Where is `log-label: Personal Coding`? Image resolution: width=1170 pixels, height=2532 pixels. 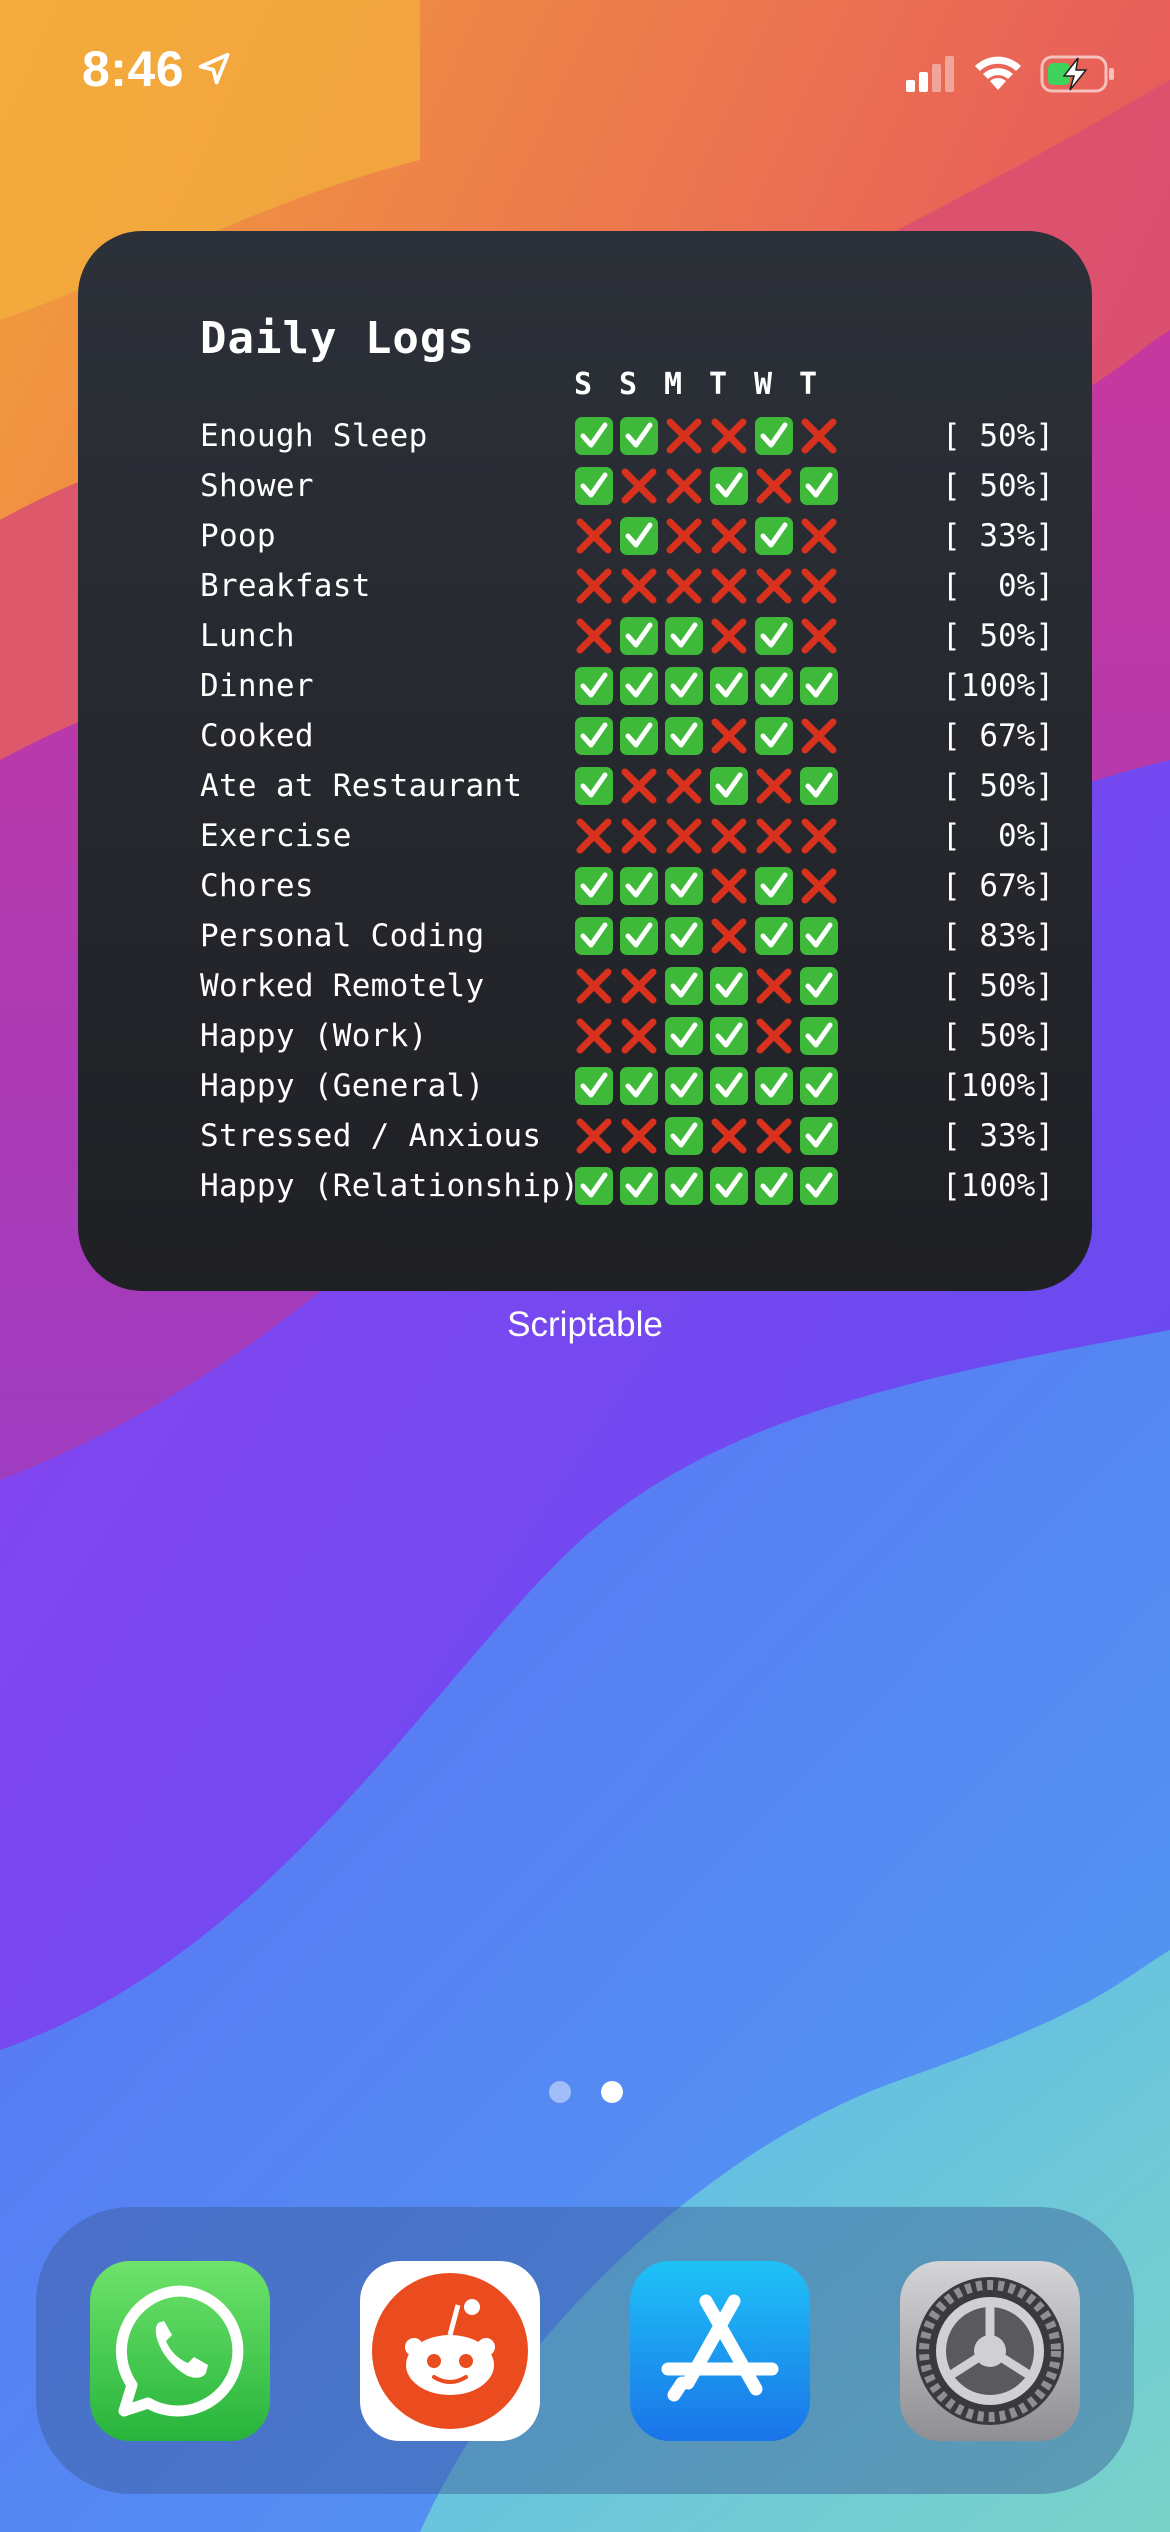
log-label: Personal Coding is located at coordinates (342, 936).